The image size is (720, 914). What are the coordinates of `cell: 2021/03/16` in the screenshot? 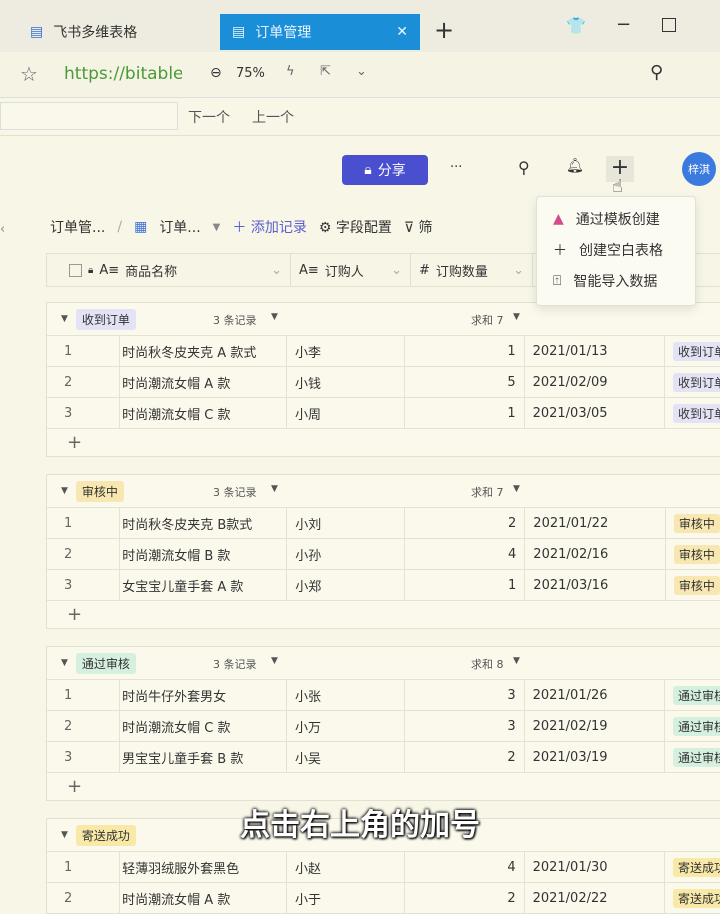 It's located at (595, 585).